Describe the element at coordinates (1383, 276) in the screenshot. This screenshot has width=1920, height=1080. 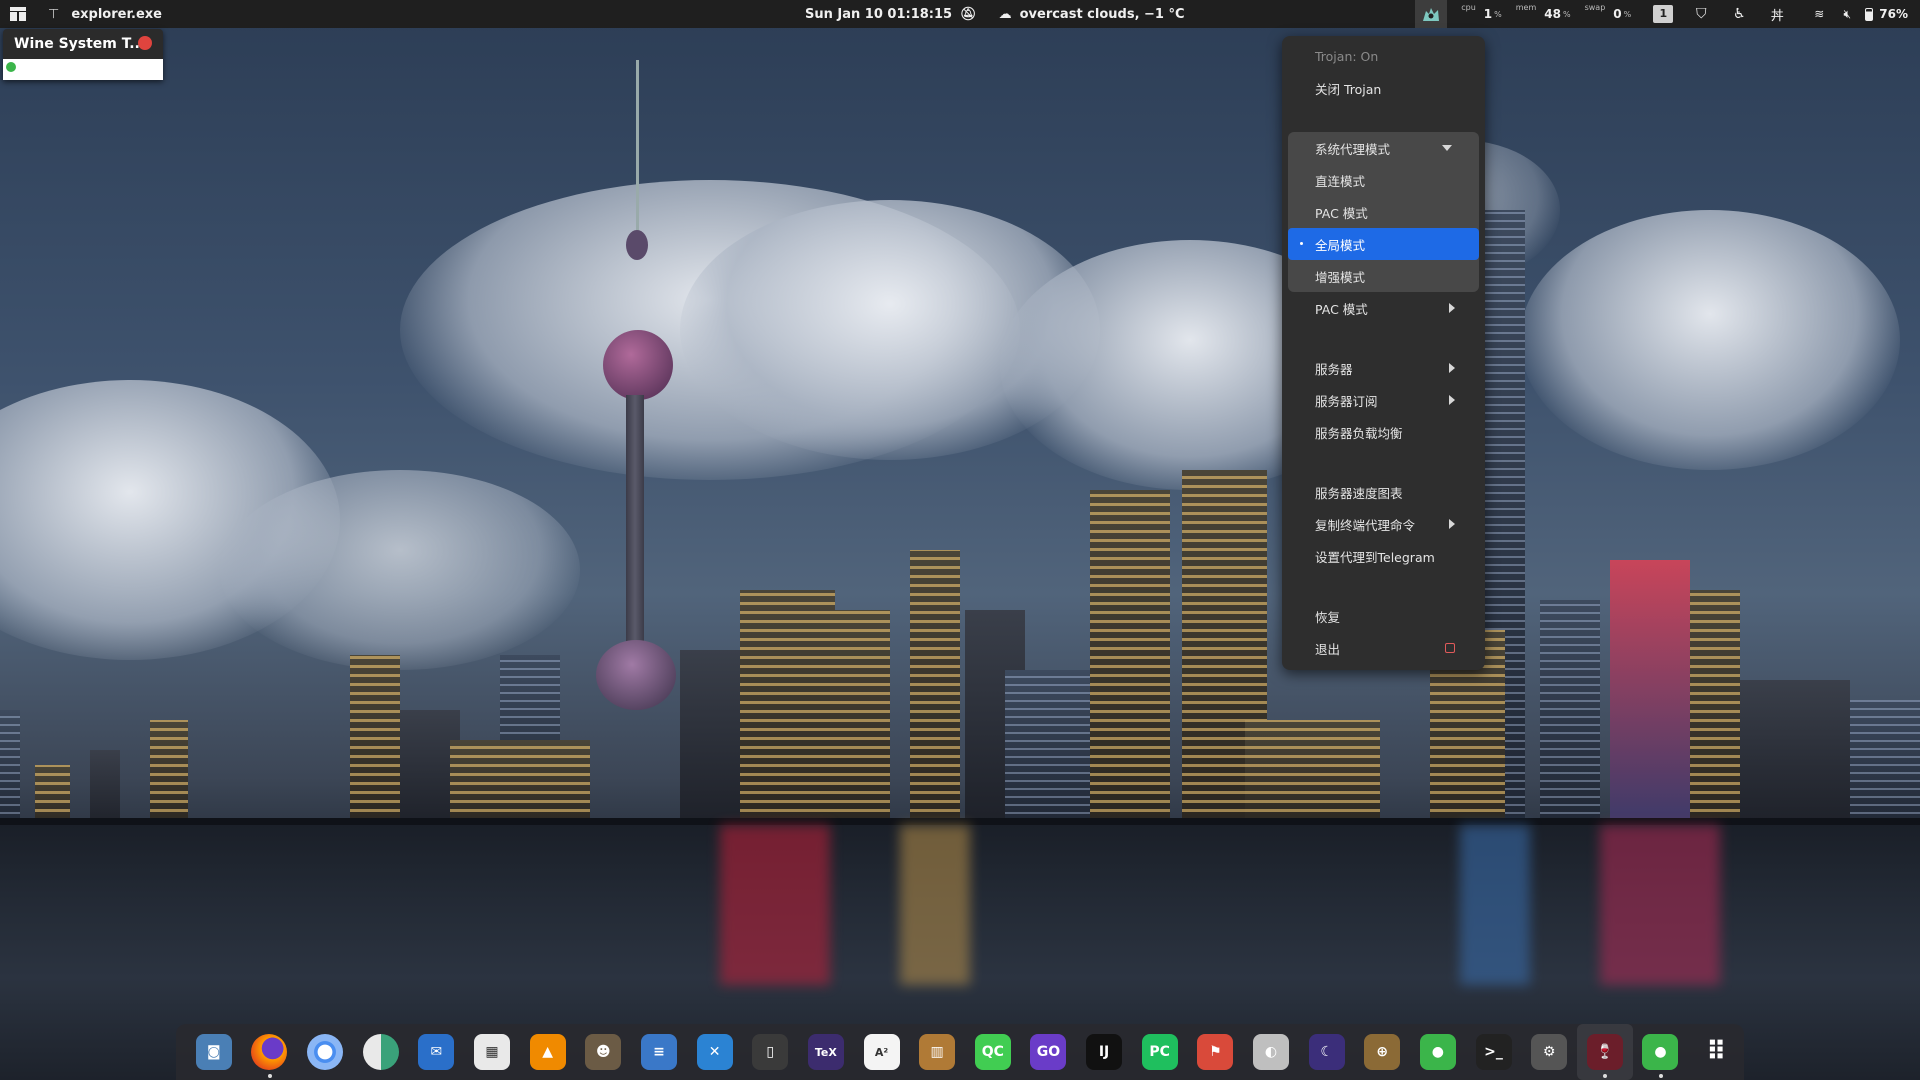
I see `menu-item-enhanced-mode: 增强模式` at that location.